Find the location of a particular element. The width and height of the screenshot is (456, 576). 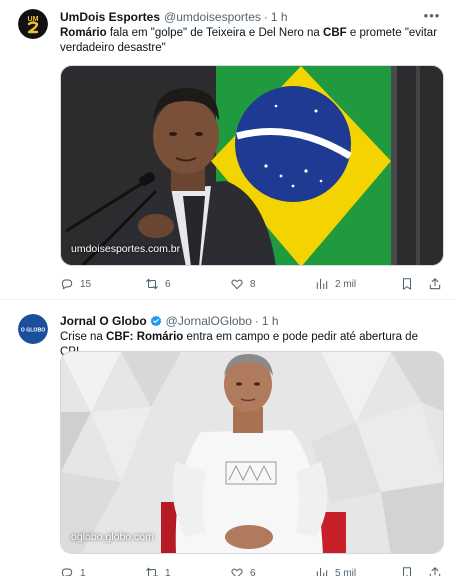

reply-count: 15 is located at coordinates (86, 284).